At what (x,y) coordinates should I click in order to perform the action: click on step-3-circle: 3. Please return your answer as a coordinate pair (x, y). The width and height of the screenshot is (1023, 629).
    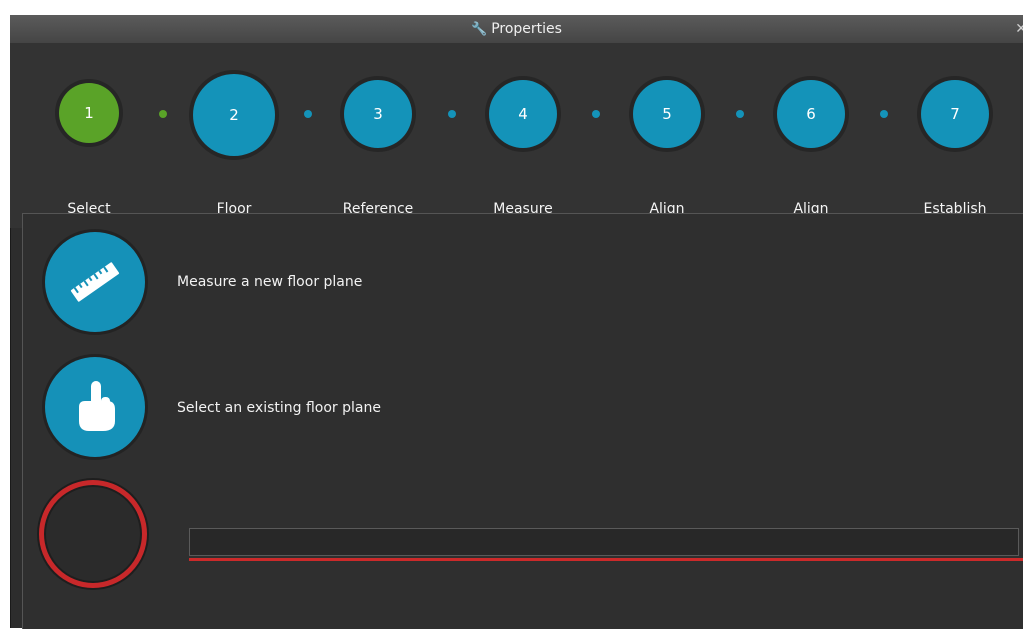
    Looking at the image, I should click on (378, 114).